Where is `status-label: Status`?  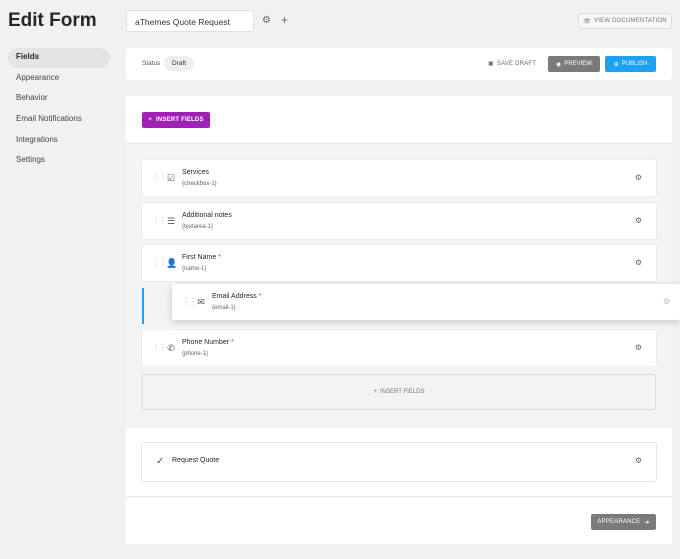
status-label: Status is located at coordinates (151, 63).